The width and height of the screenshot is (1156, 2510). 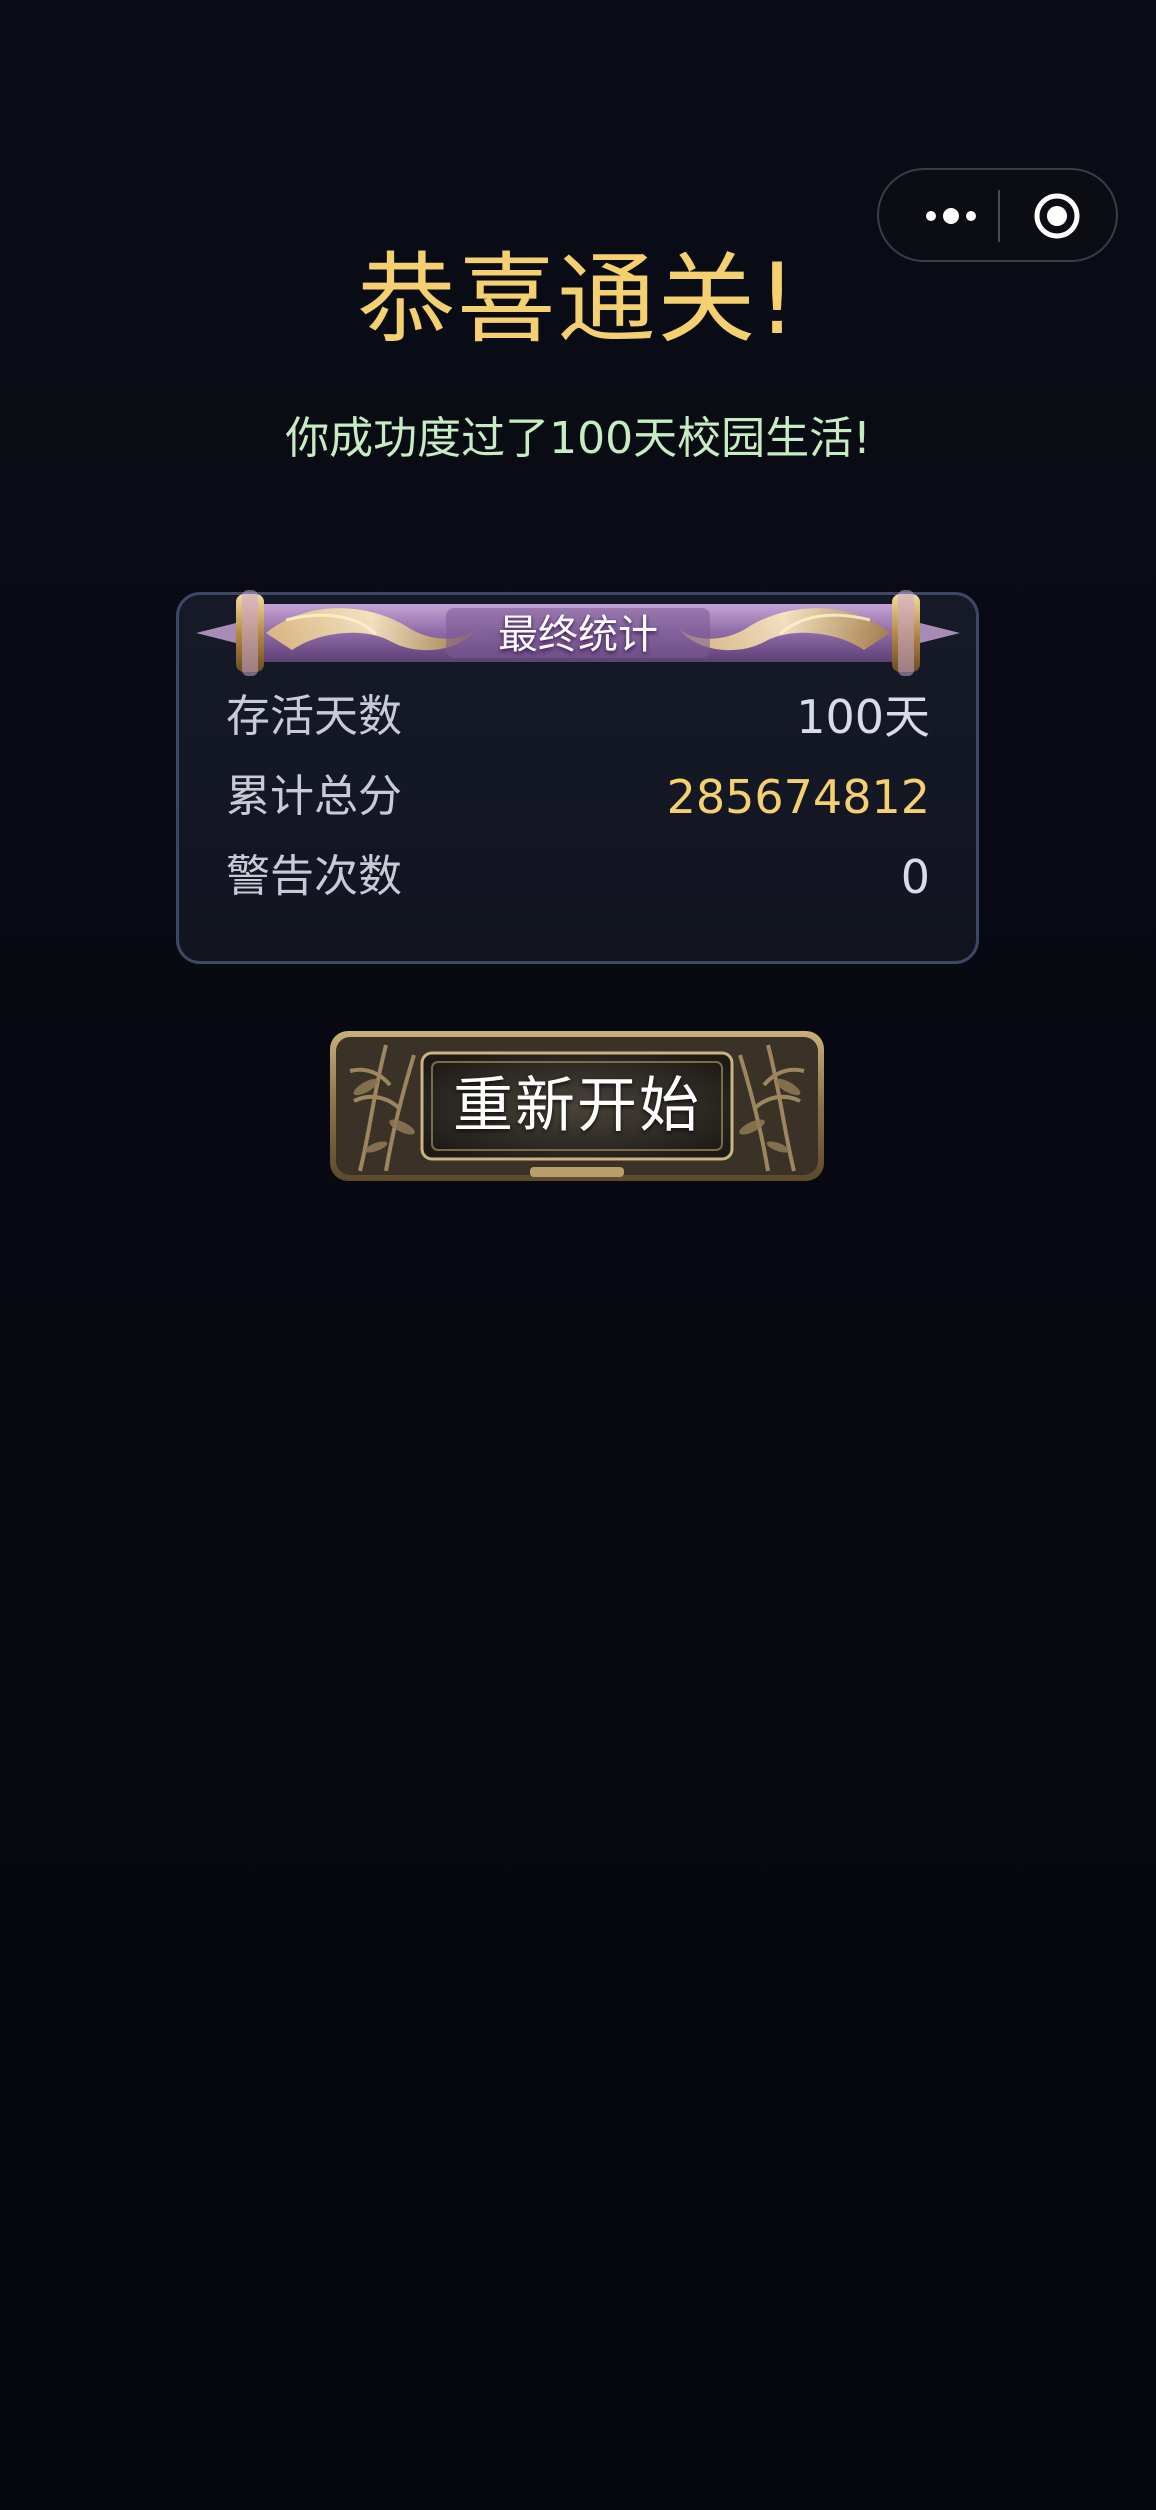 What do you see at coordinates (915, 877) in the screenshot?
I see `stat-value: 0` at bounding box center [915, 877].